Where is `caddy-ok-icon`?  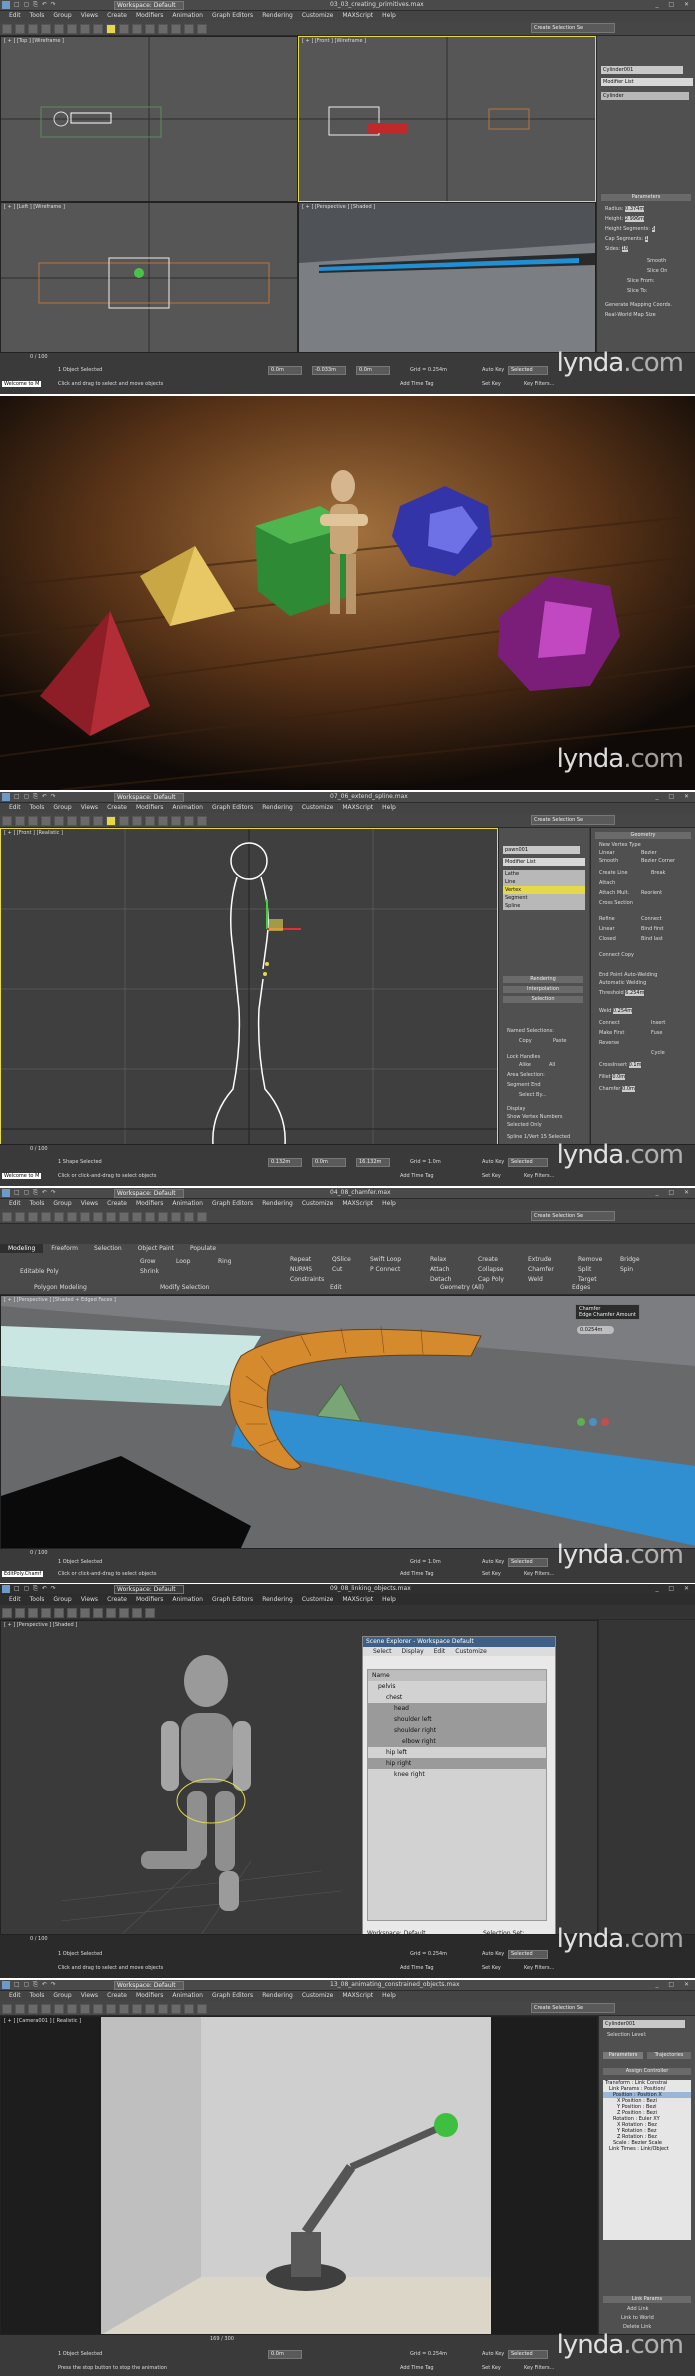
caddy-ok-icon is located at coordinates (581, 1422).